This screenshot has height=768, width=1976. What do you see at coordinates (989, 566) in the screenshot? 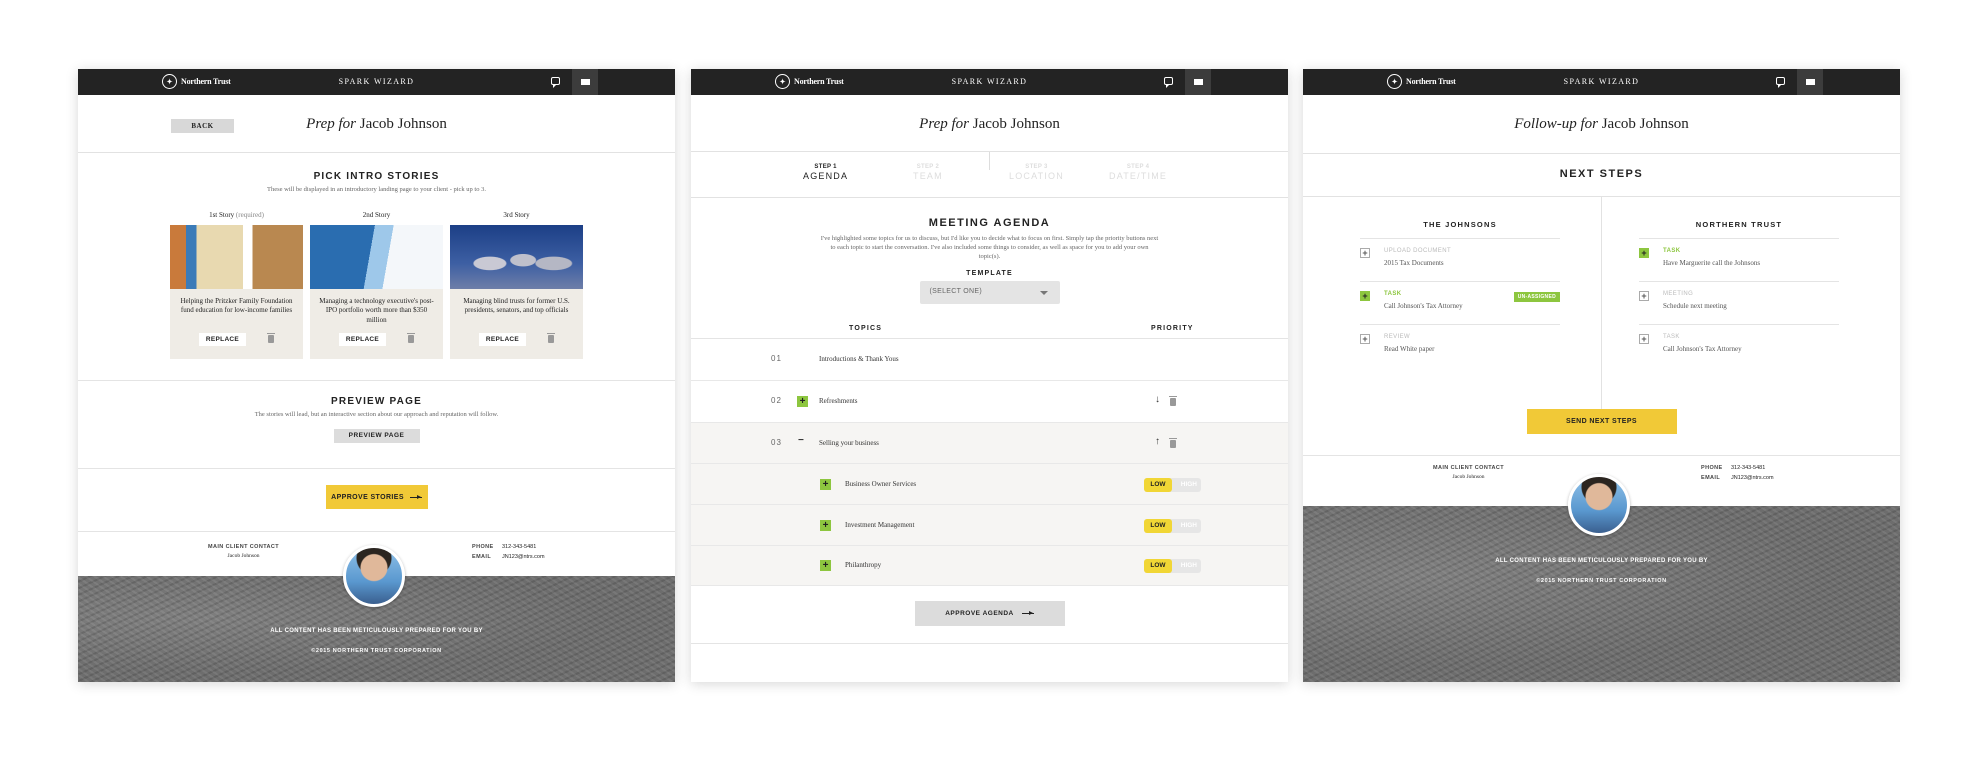
I see `sub-row: + Philanthropy LOW HIGH` at bounding box center [989, 566].